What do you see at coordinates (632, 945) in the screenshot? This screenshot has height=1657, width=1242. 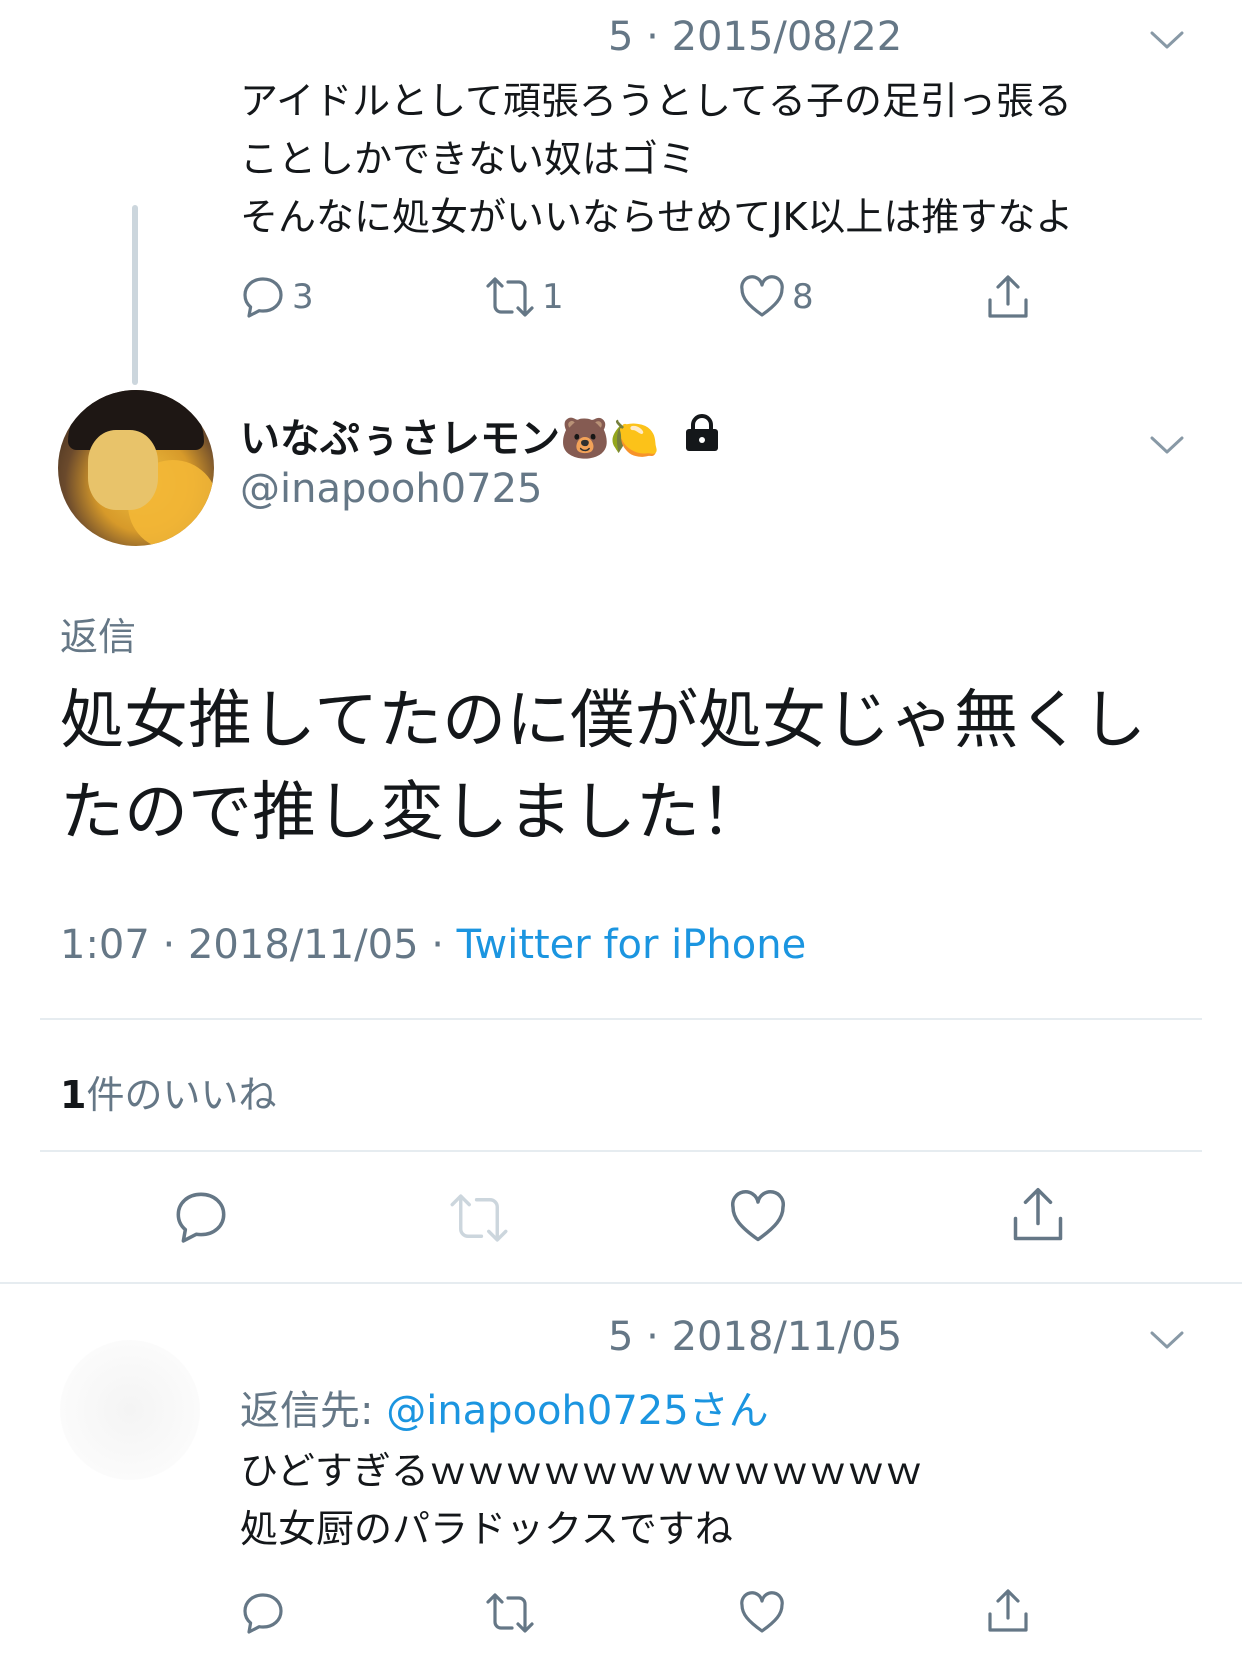 I see `tweet-source-link: Twitter for iPhone` at bounding box center [632, 945].